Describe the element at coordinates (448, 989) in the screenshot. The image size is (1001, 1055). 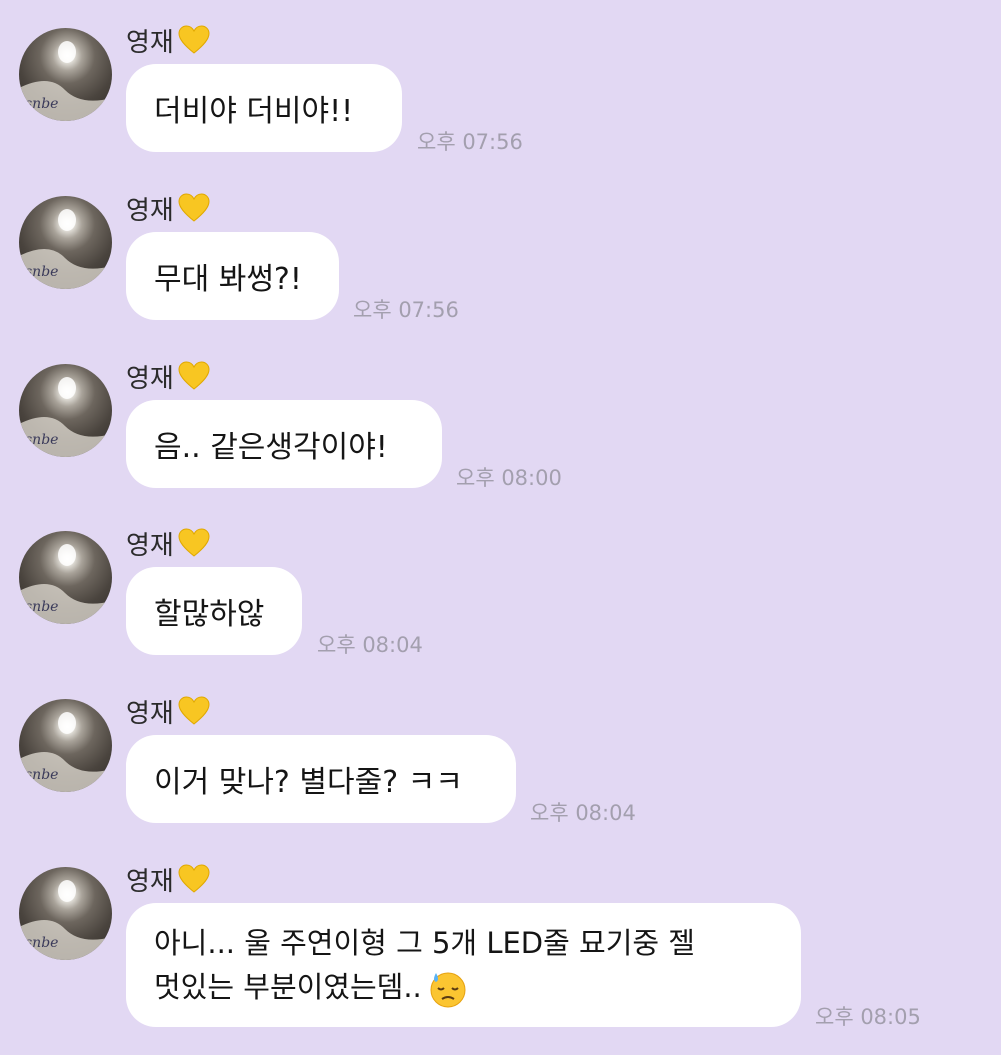
I see `downcast-sweat-face-icon` at that location.